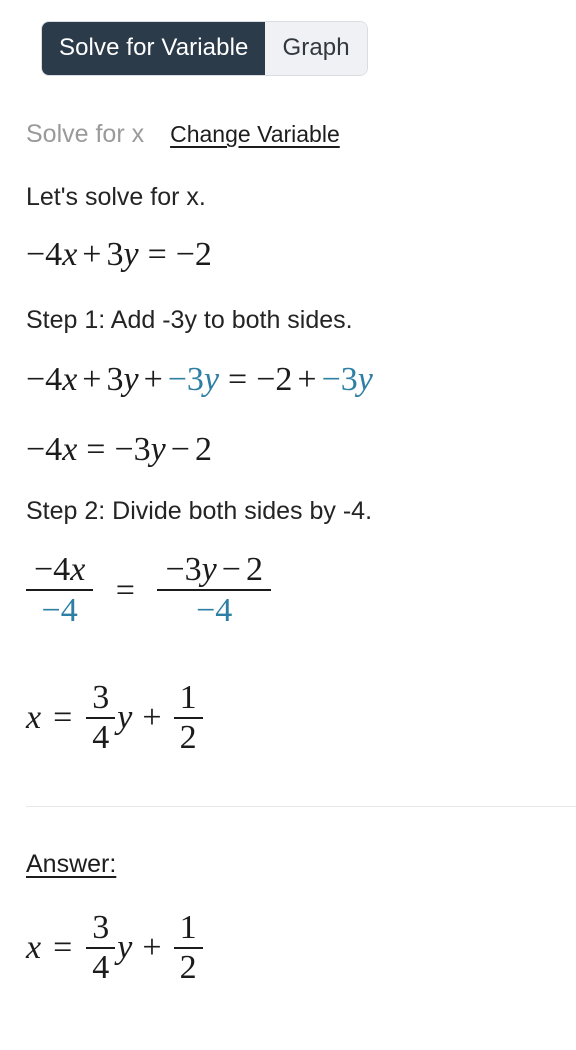  What do you see at coordinates (101, 697) in the screenshot?
I see `eq4-f1-numerator: 3` at bounding box center [101, 697].